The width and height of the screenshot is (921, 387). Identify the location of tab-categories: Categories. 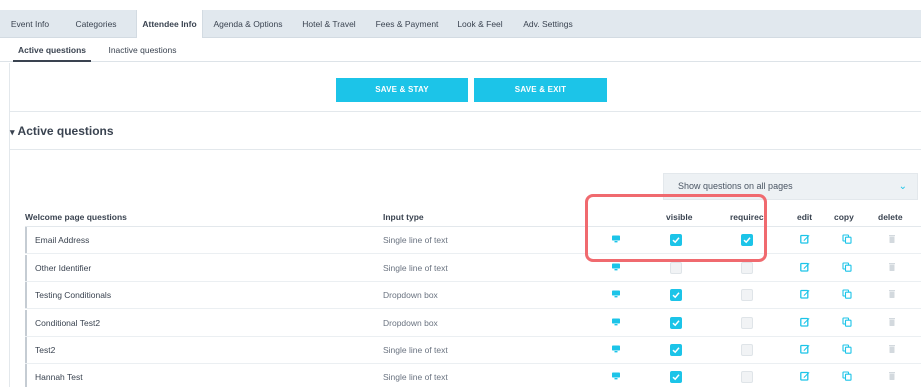
(96, 24).